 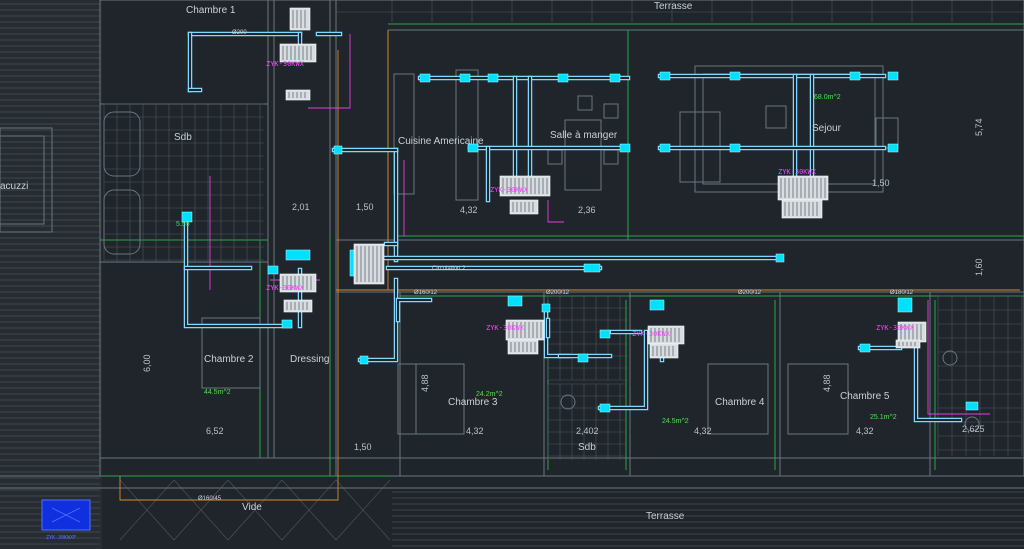 I want to click on room-label-sdb-mid: Sdb, so click(x=587, y=447).